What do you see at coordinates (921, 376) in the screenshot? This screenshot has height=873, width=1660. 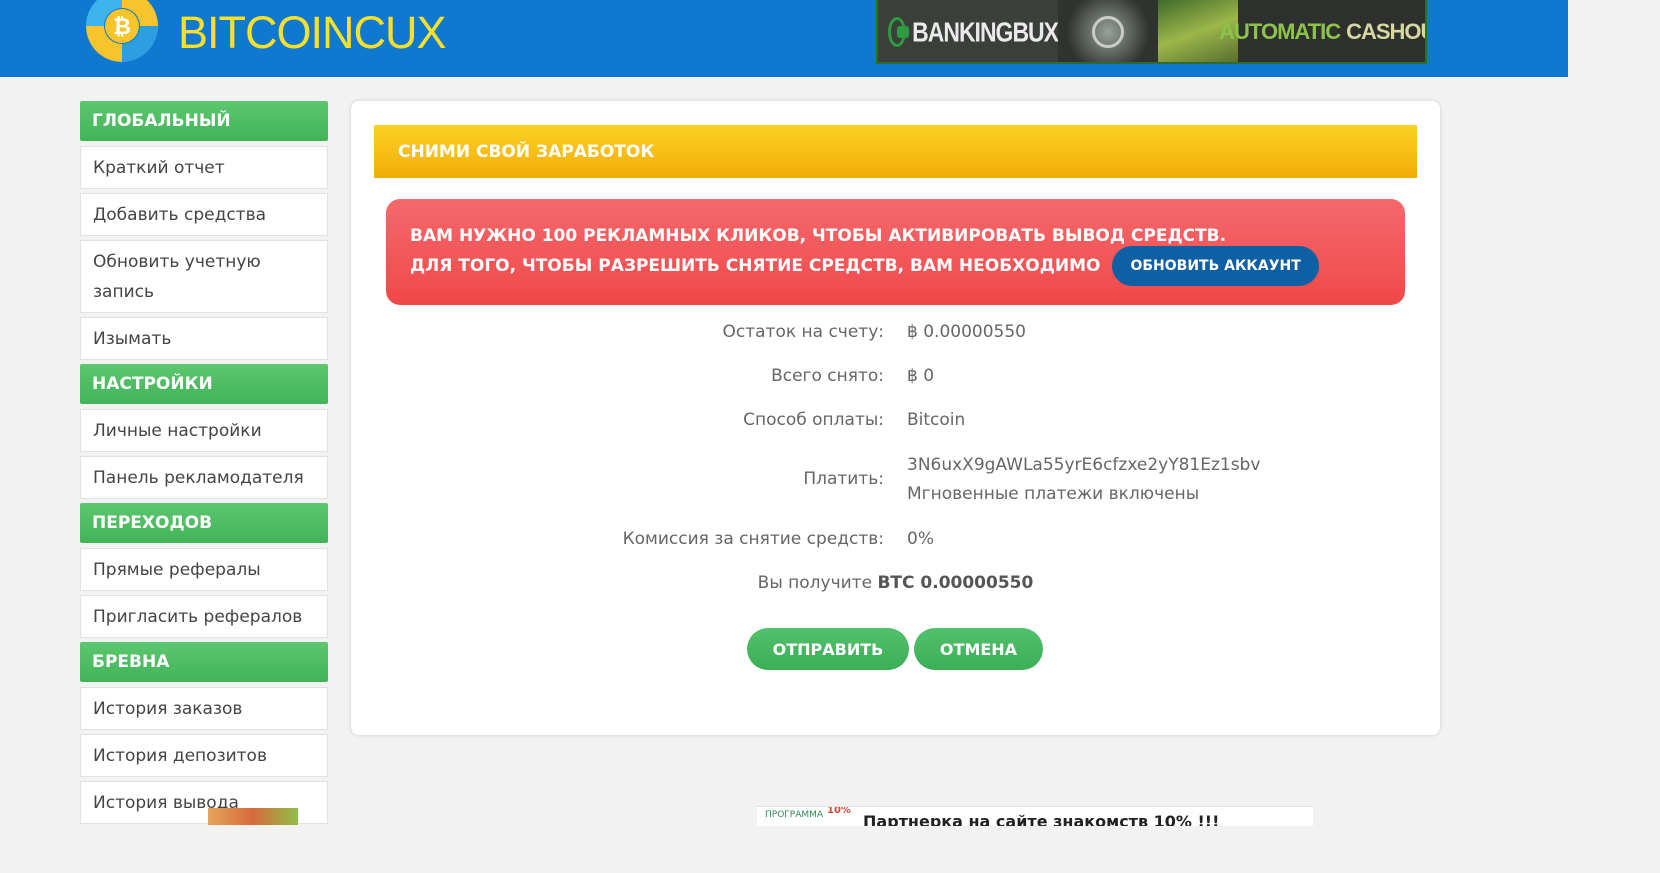 I see `withdrawn-value: ฿ 0` at bounding box center [921, 376].